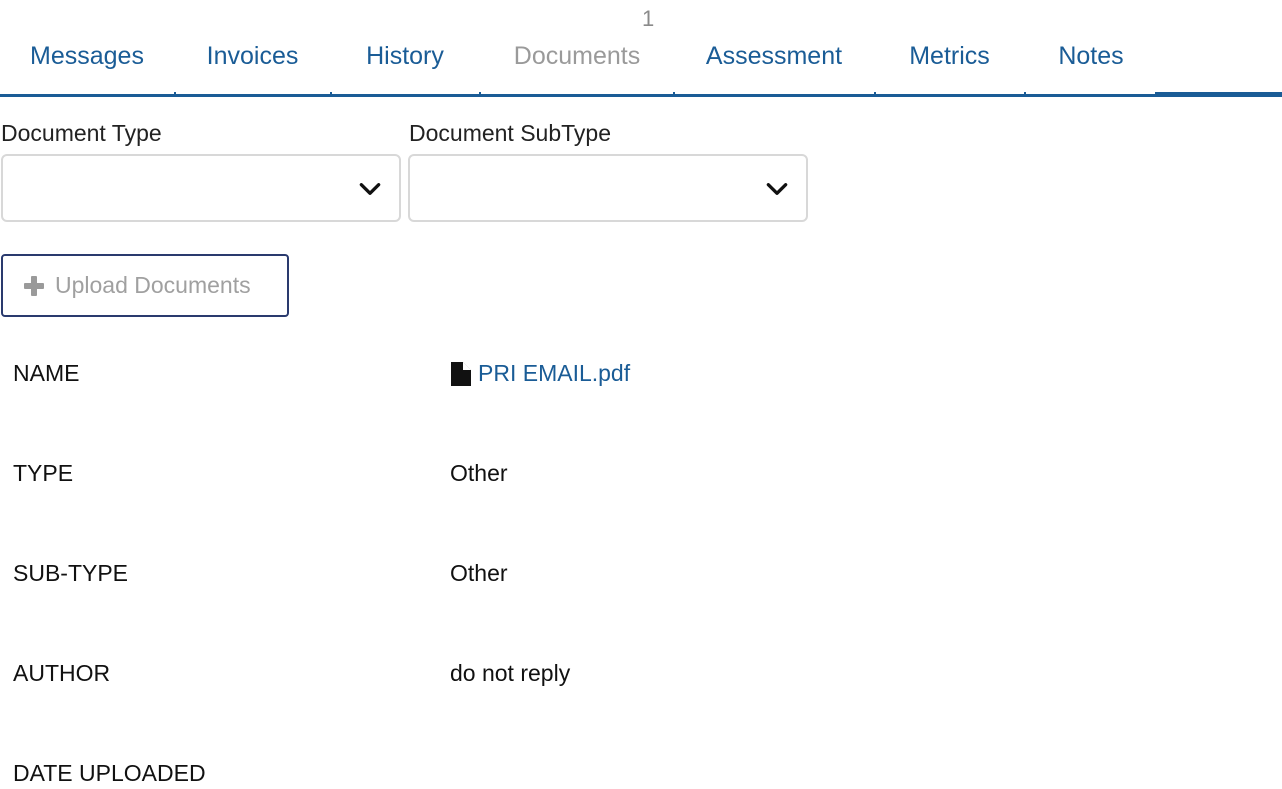 The width and height of the screenshot is (1282, 789). I want to click on document-file-link: PRI EMAIL.pdf, so click(540, 373).